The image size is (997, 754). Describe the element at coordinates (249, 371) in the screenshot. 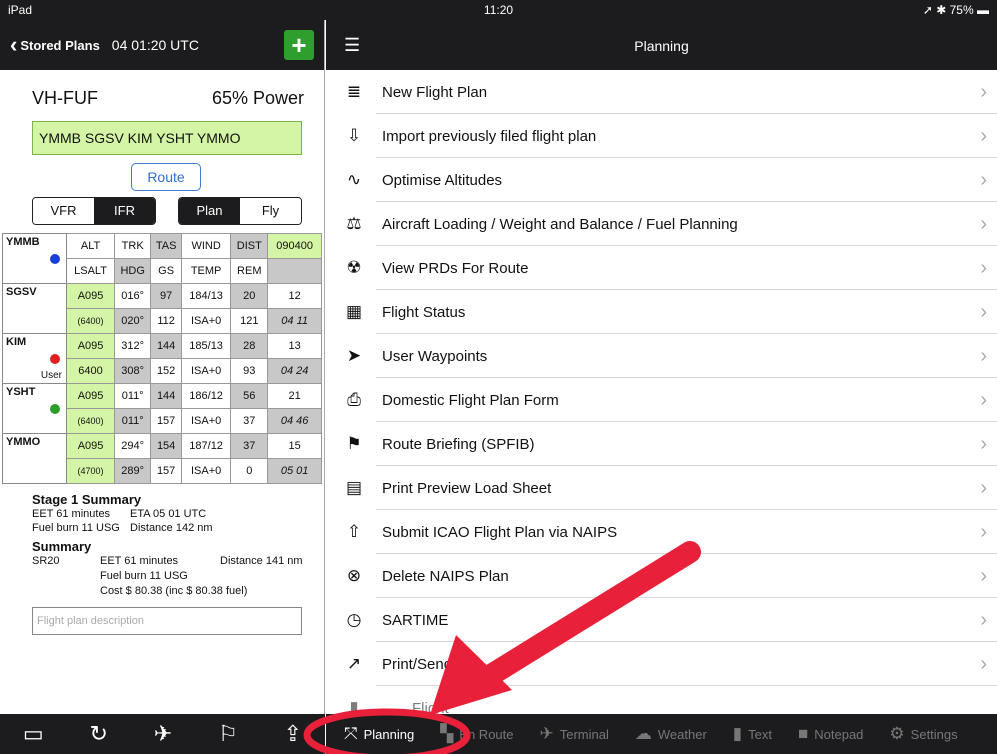

I see `leg-cell: 93` at that location.